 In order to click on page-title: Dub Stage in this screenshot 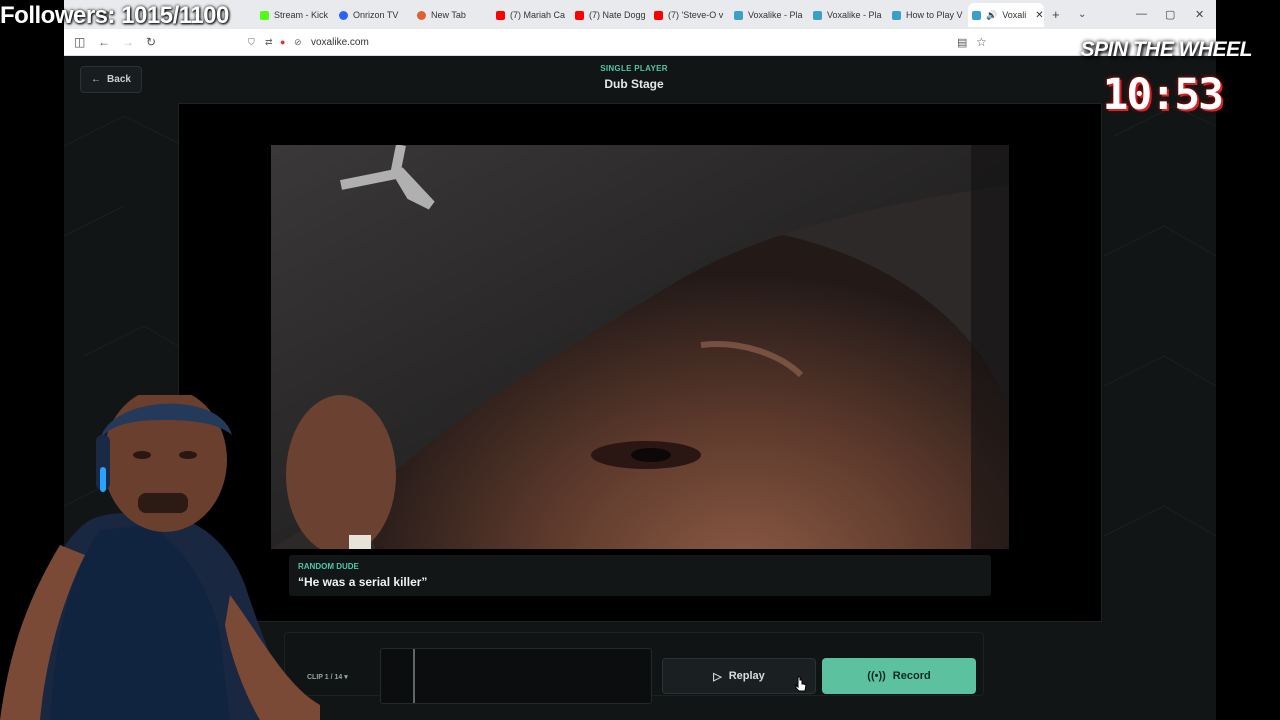, I will do `click(634, 84)`.